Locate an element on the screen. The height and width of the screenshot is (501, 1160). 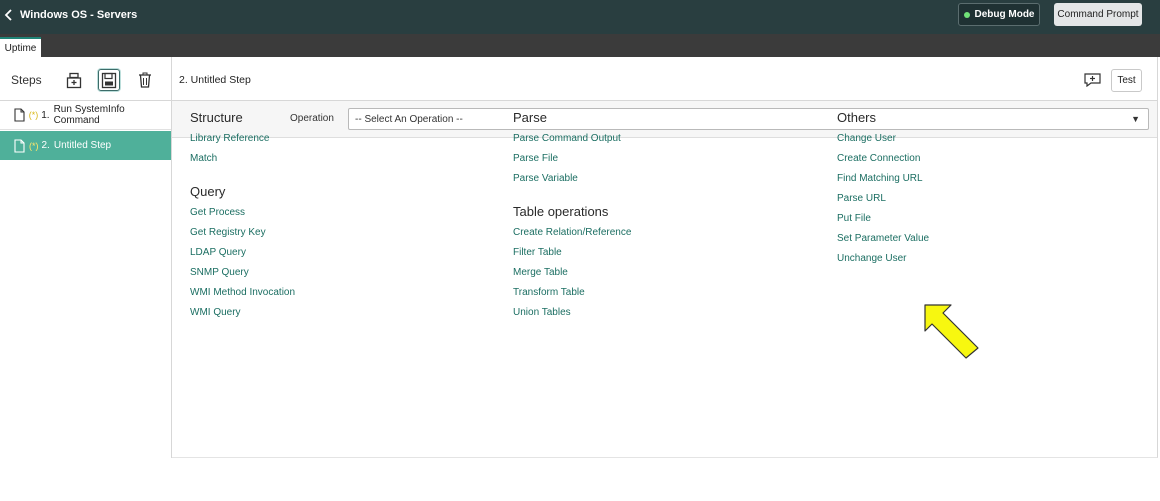
debug-status-dot is located at coordinates (966, 14).